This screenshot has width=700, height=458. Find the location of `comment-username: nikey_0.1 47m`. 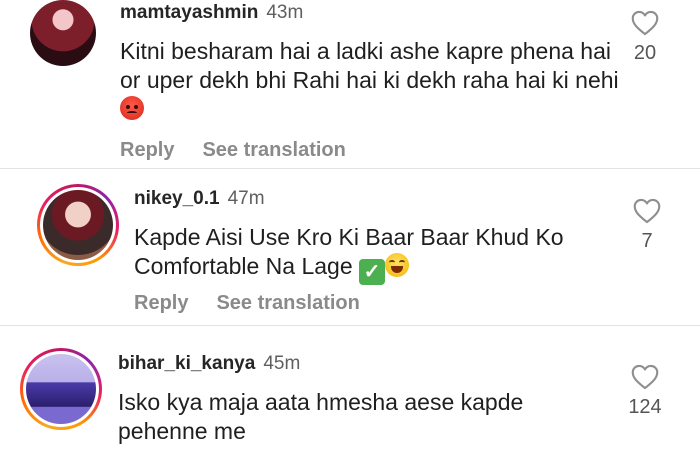

comment-username: nikey_0.1 47m is located at coordinates (199, 199).